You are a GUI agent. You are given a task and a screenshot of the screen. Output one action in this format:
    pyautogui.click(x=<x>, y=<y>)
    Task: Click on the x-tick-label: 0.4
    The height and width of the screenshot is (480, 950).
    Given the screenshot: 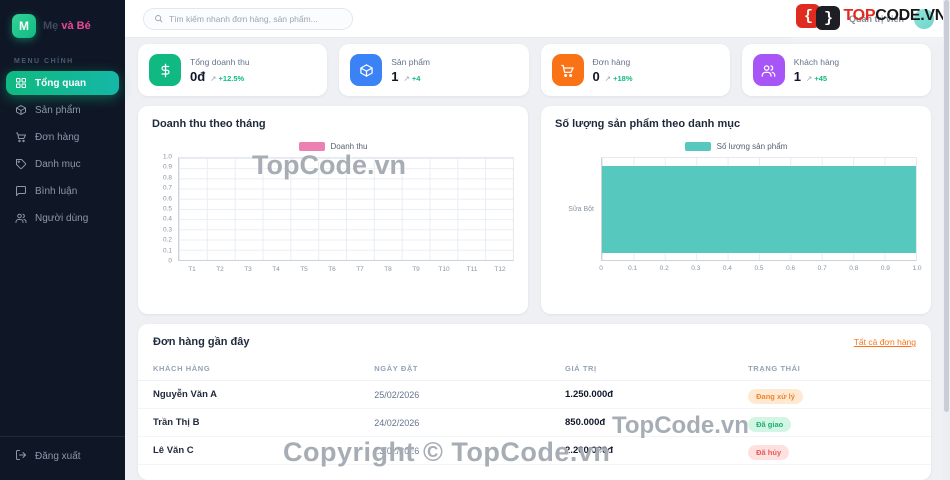 What is the action you would take?
    pyautogui.click(x=727, y=268)
    